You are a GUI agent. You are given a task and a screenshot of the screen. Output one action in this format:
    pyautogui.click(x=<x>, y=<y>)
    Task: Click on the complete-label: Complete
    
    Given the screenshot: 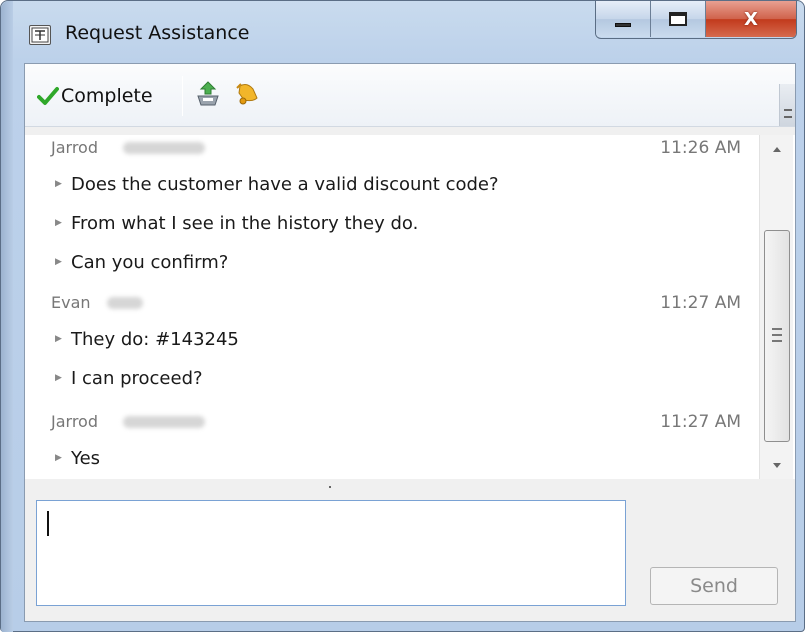 What is the action you would take?
    pyautogui.click(x=107, y=96)
    